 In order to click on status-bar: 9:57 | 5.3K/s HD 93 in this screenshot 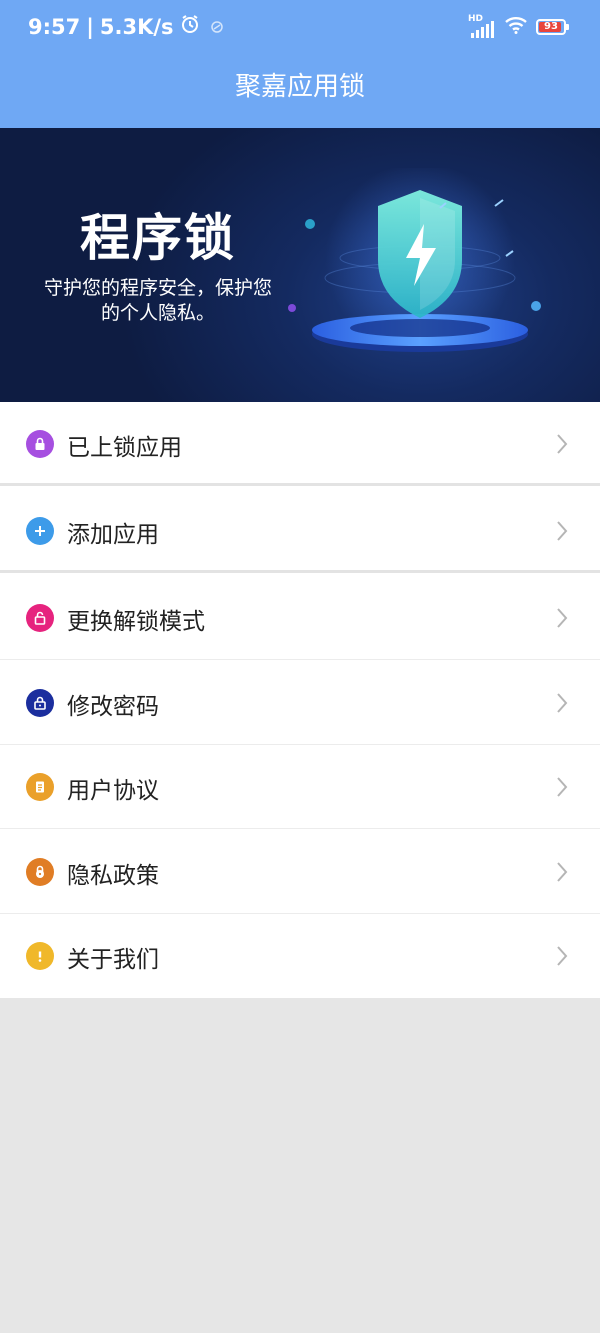, I will do `click(300, 29)`.